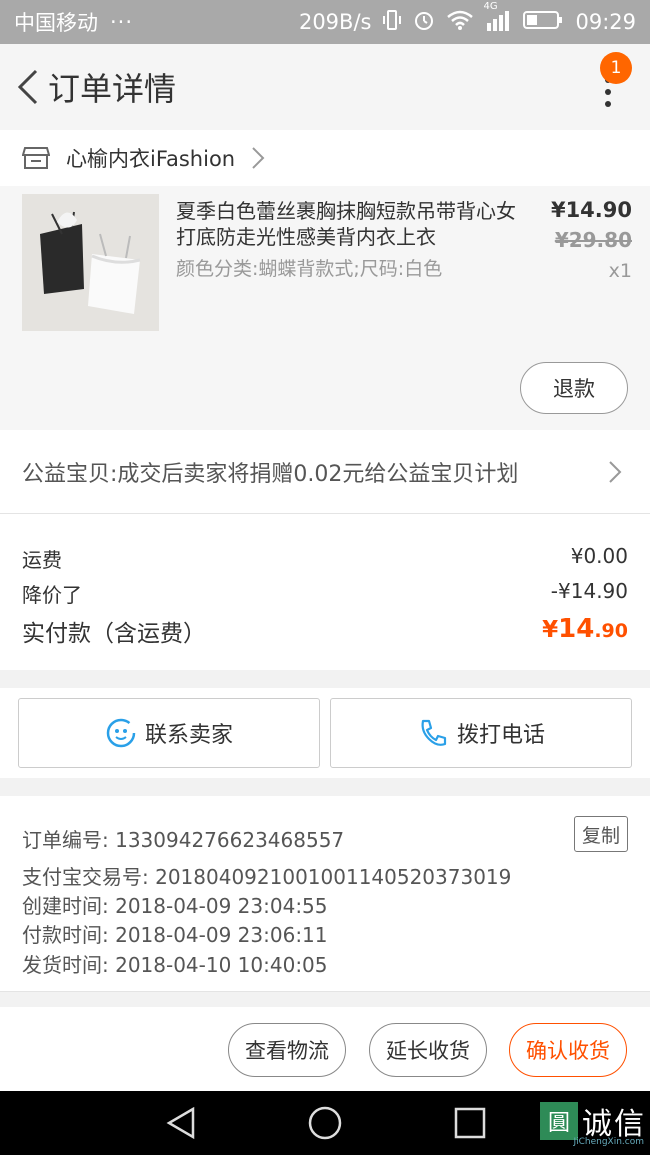  I want to click on call-phone-button: 拨打电话, so click(481, 733).